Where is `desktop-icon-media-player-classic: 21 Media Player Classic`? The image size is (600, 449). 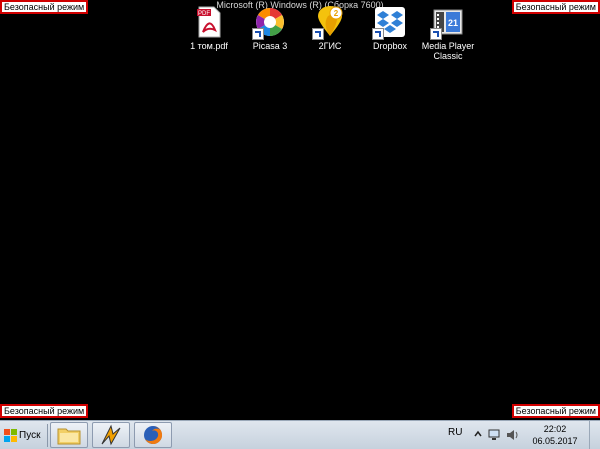 desktop-icon-media-player-classic: 21 Media Player Classic is located at coordinates (448, 33).